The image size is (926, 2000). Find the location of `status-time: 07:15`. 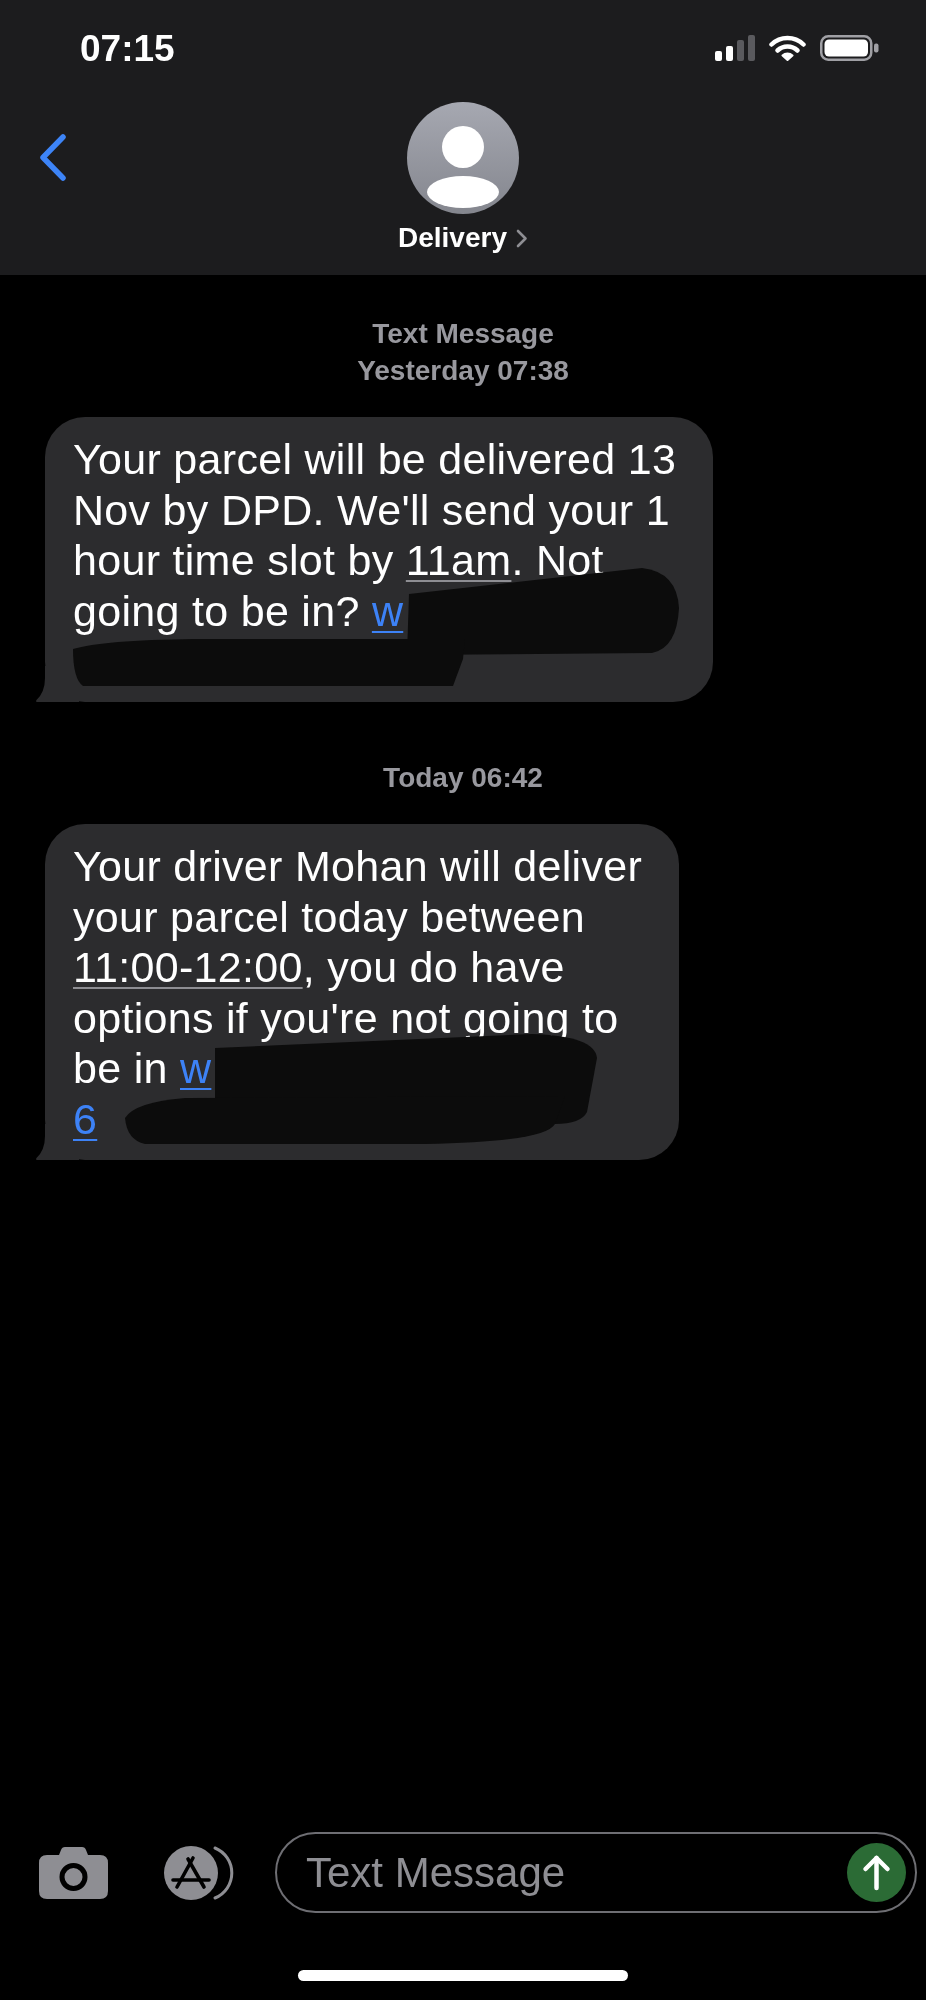

status-time: 07:15 is located at coordinates (127, 48).